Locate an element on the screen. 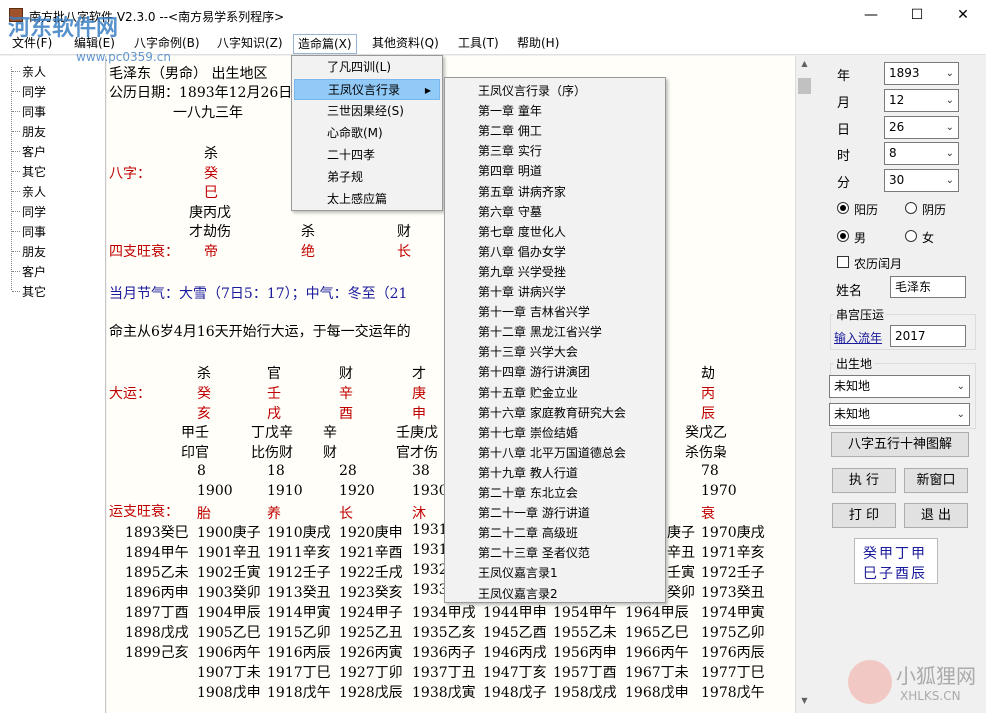  male-radio is located at coordinates (843, 236).